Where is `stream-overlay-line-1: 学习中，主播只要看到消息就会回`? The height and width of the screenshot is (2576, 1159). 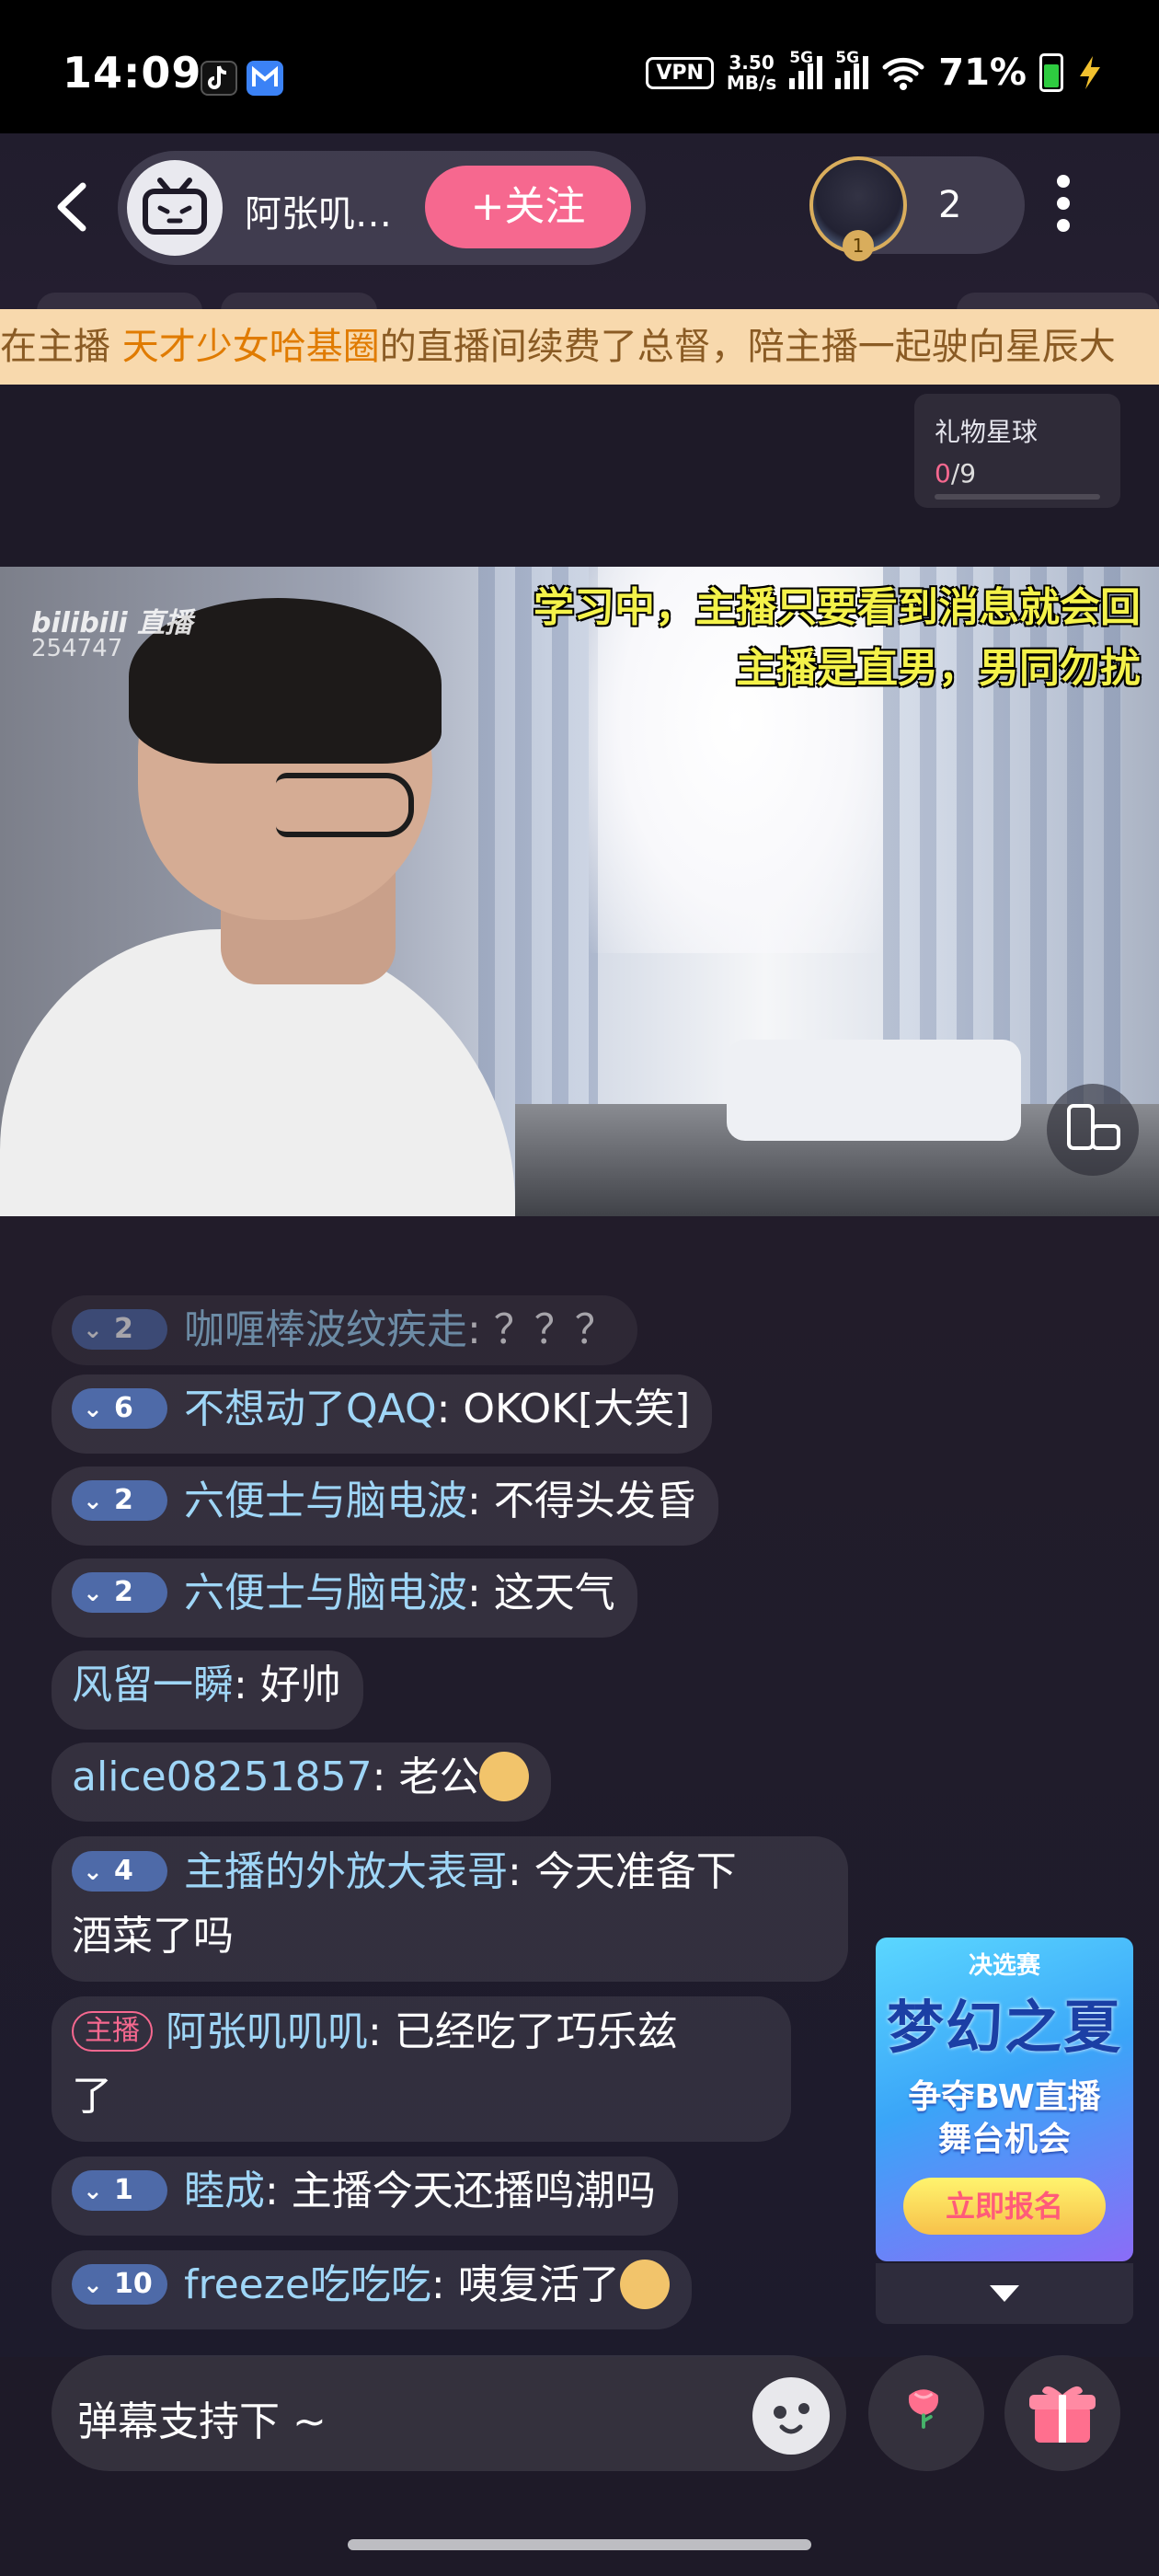
stream-overlay-line-1: 学习中，主播只要看到消息就会回 is located at coordinates (837, 607).